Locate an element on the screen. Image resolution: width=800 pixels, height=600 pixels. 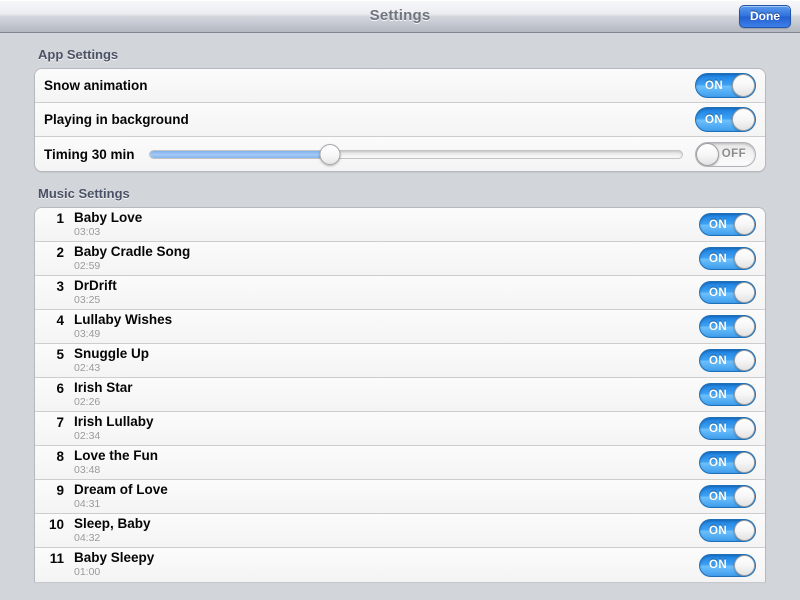
toggle-switch-song-8: ON is located at coordinates (727, 496).